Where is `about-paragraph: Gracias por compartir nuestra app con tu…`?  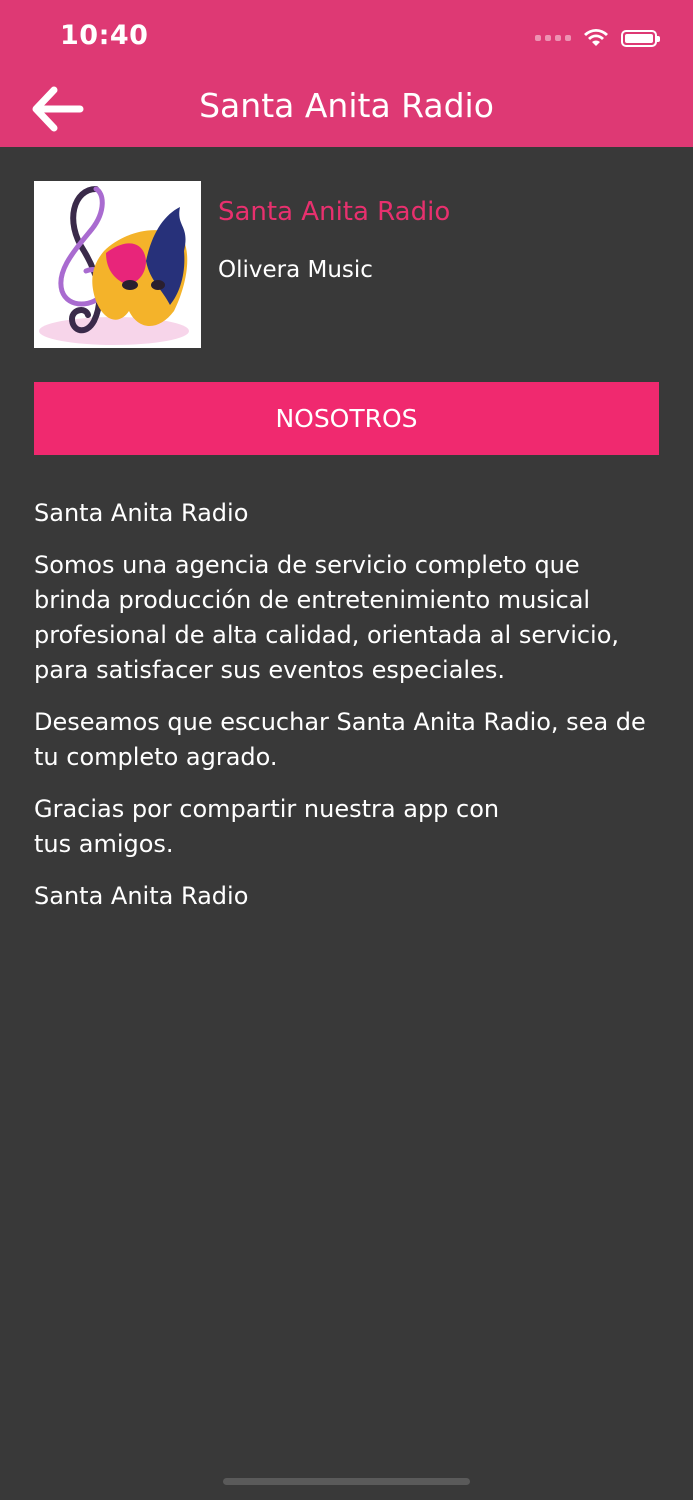
about-paragraph: Gracias por compartir nuestra app con tu… is located at coordinates (267, 826).